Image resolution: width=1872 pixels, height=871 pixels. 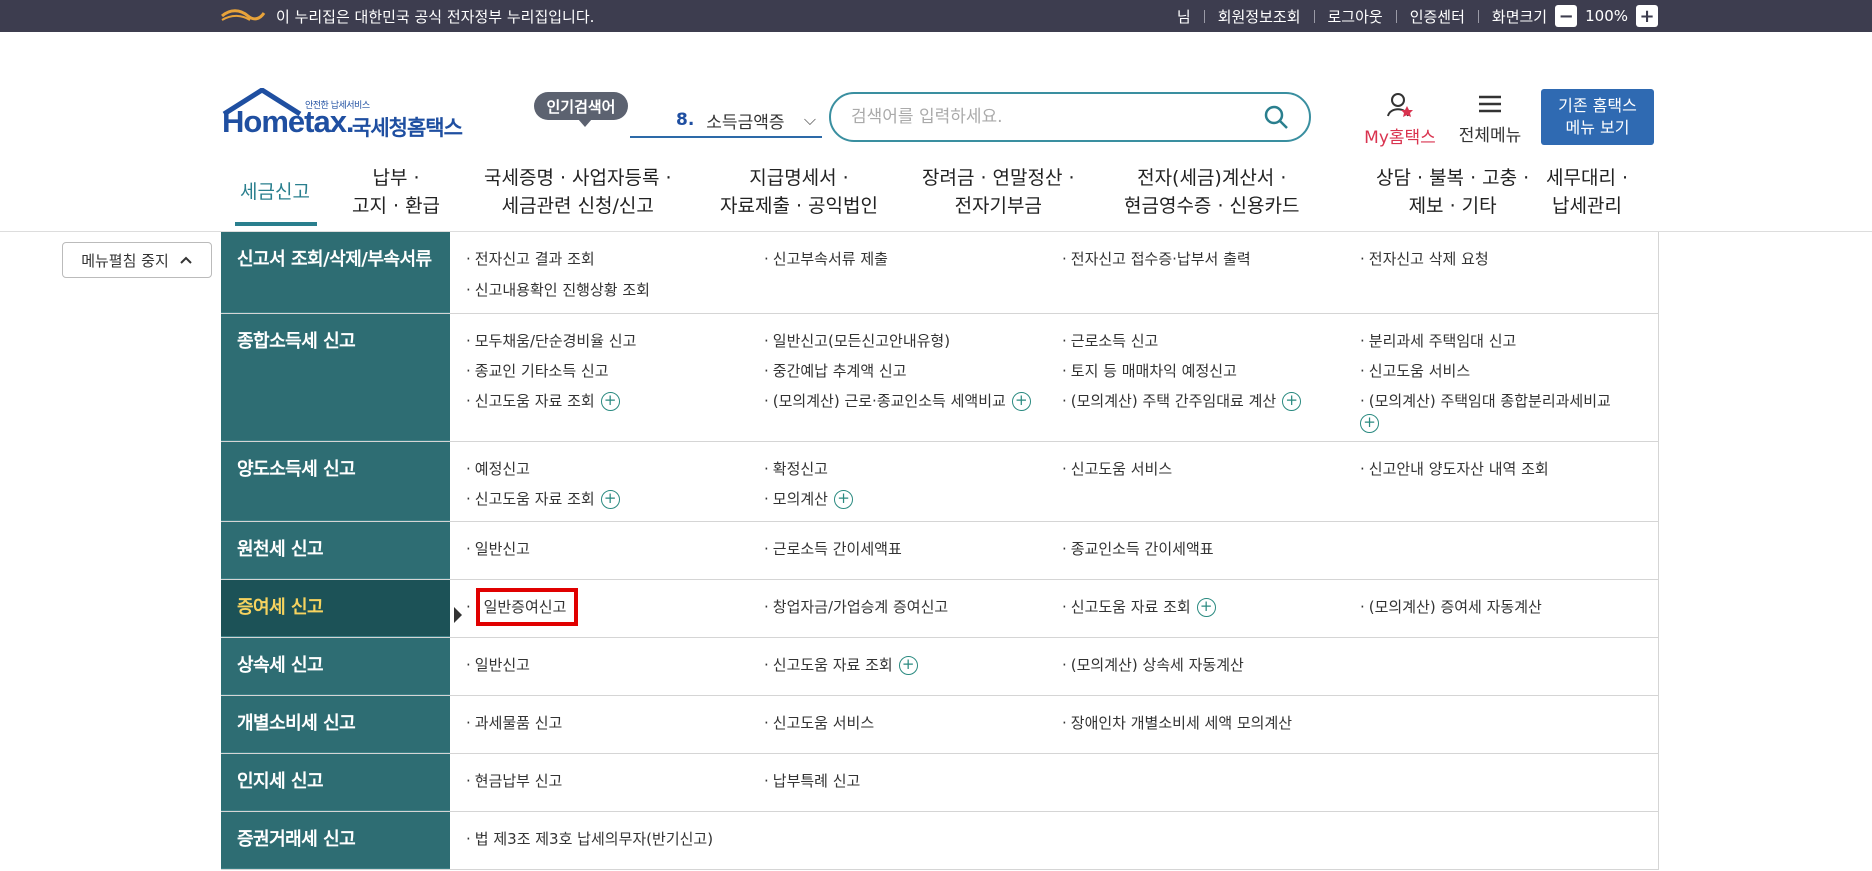 What do you see at coordinates (1211, 552) in the screenshot?
I see `menu-item: 종교인소득 간이세액표` at bounding box center [1211, 552].